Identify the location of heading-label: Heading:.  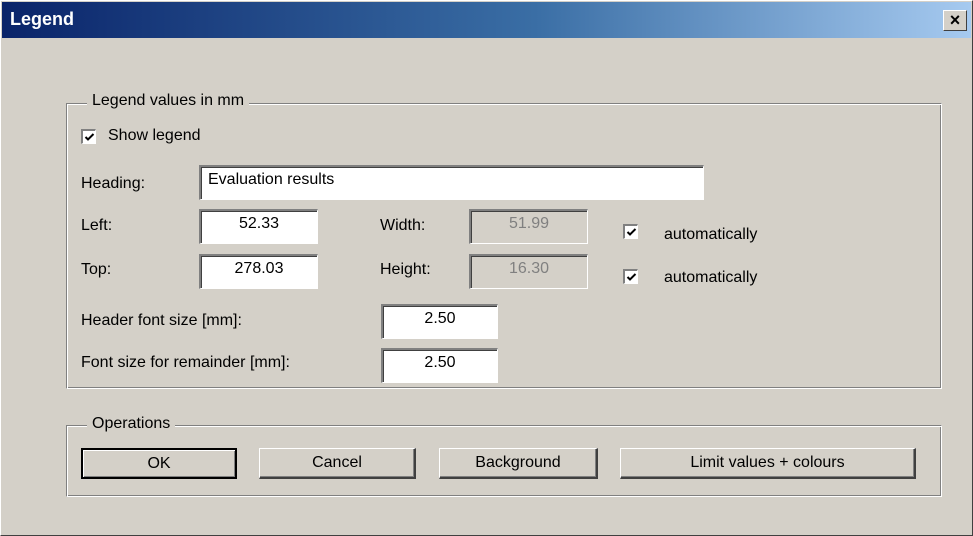
(113, 183).